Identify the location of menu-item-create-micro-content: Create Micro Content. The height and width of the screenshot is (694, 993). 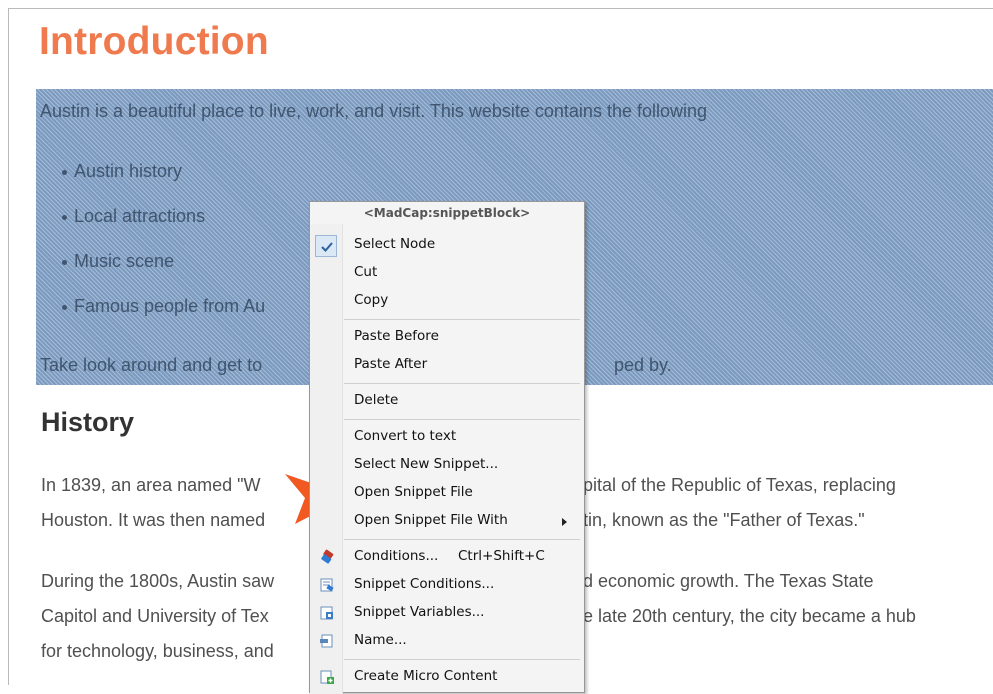
(425, 676).